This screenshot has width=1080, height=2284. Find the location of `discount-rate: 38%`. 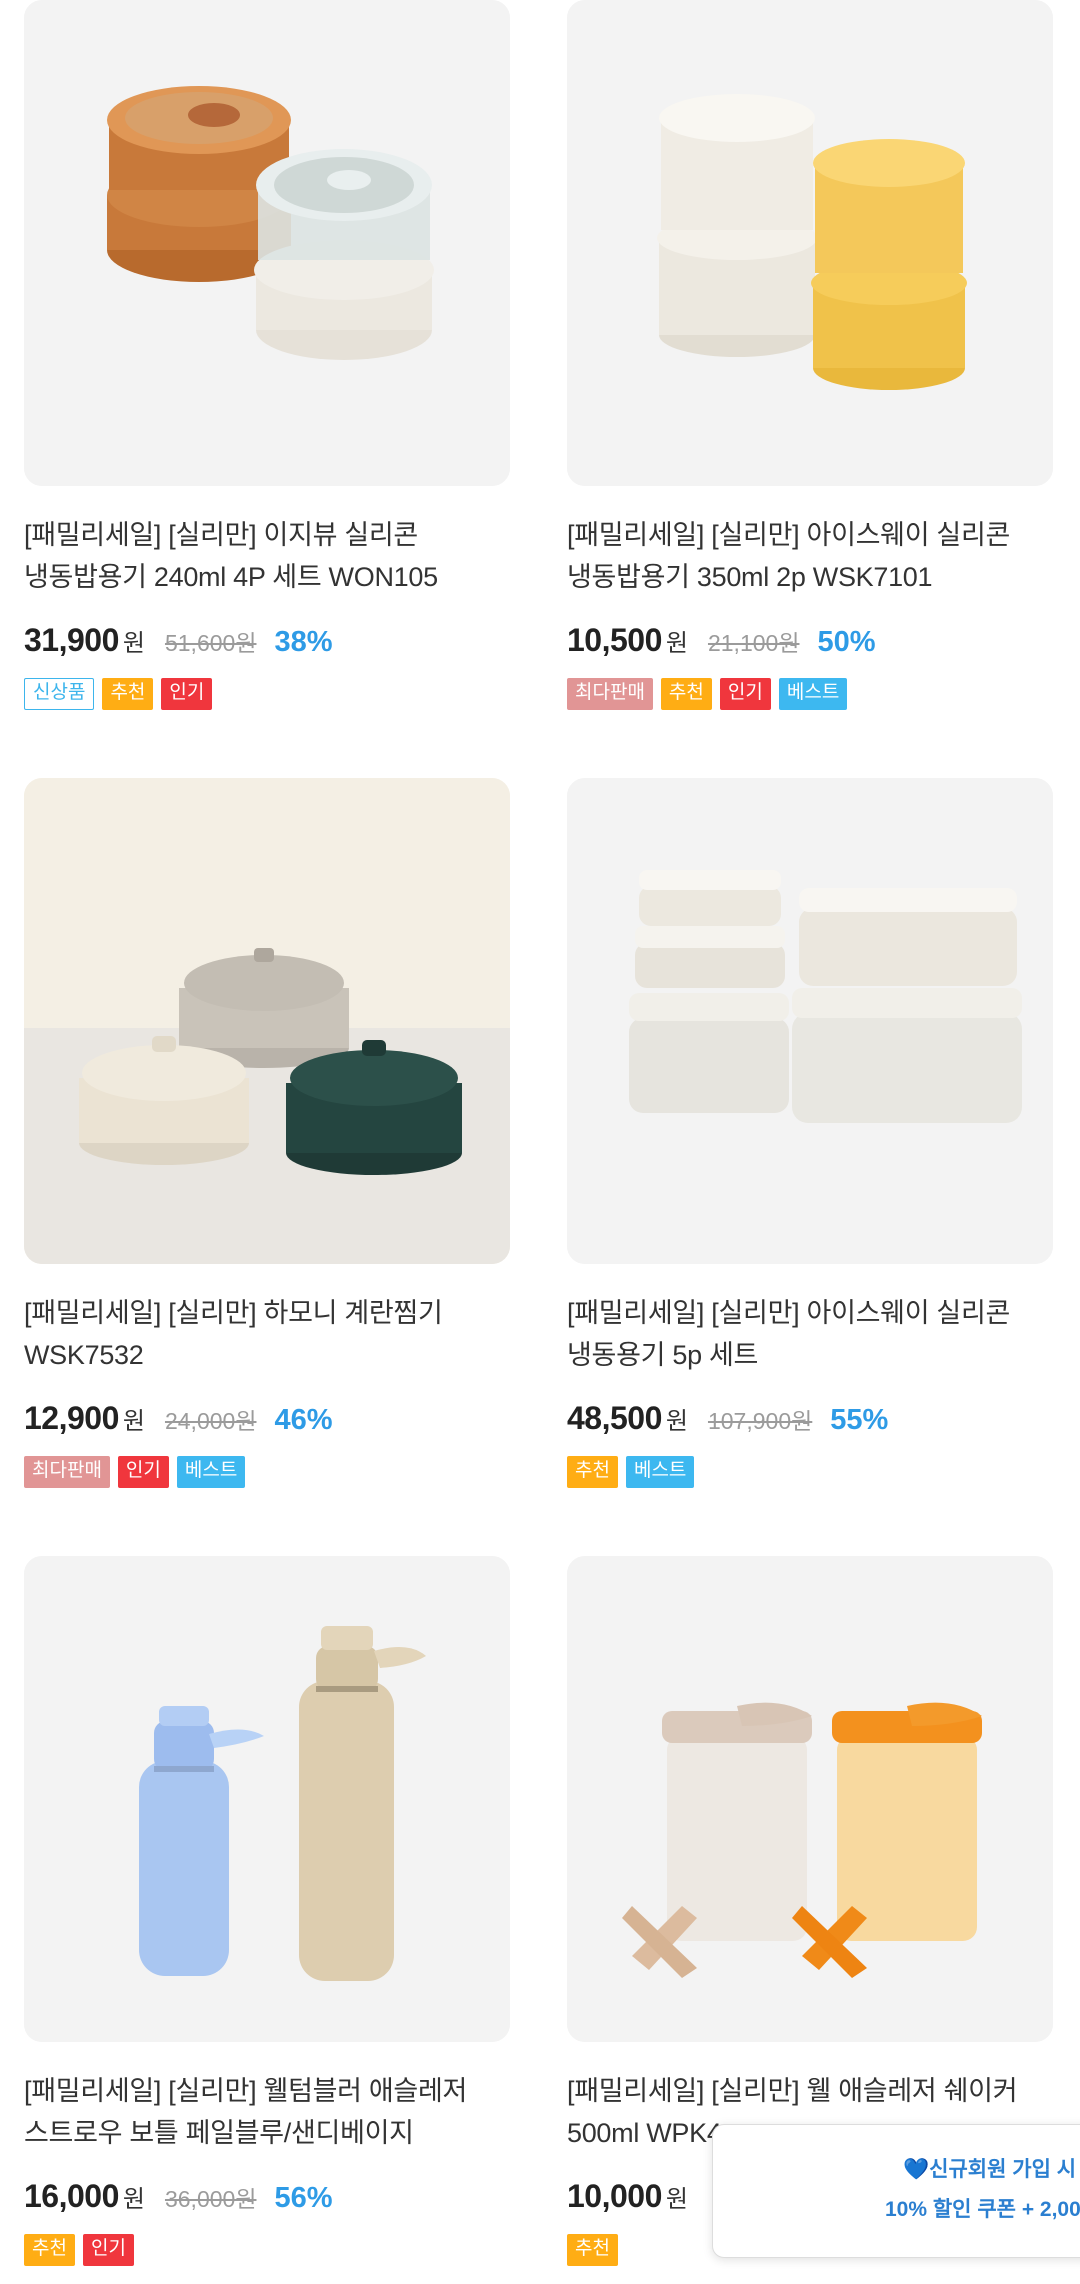

discount-rate: 38% is located at coordinates (303, 642).